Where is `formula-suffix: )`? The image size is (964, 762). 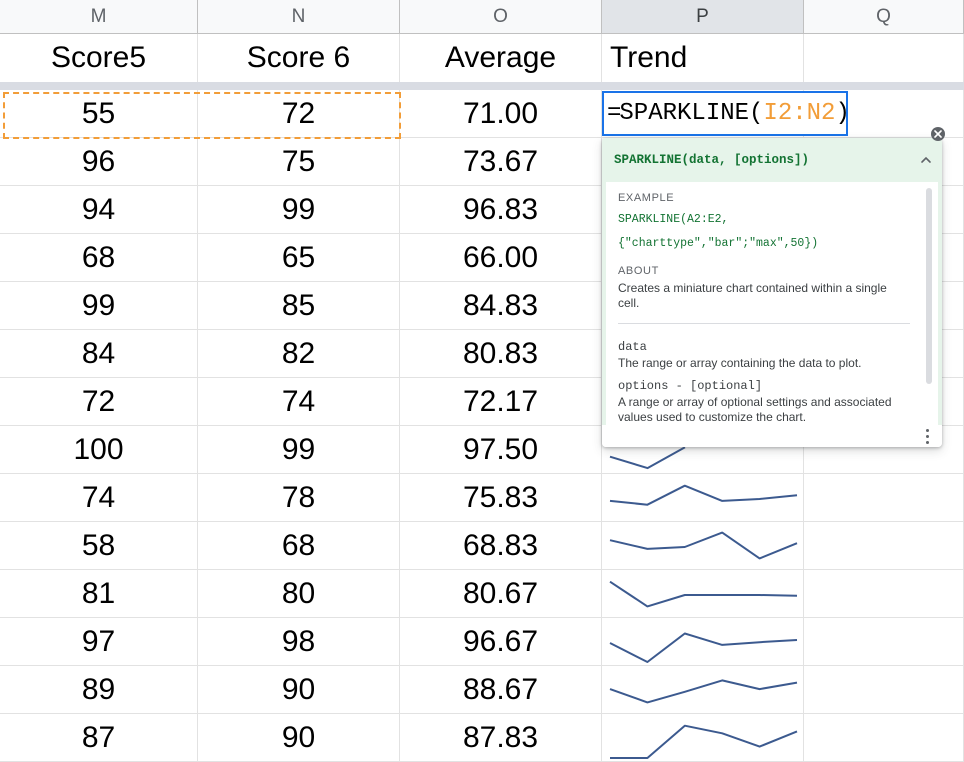 formula-suffix: ) is located at coordinates (842, 113).